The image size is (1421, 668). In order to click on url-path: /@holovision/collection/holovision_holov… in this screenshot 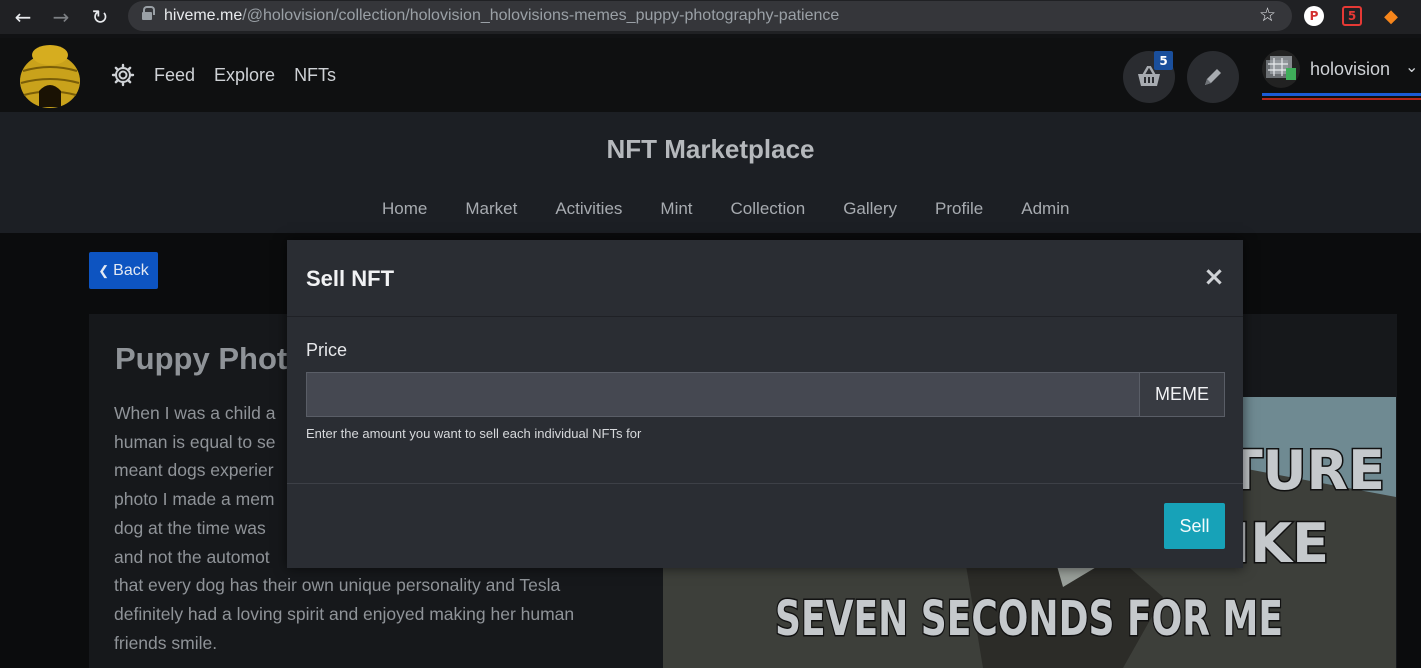, I will do `click(541, 15)`.